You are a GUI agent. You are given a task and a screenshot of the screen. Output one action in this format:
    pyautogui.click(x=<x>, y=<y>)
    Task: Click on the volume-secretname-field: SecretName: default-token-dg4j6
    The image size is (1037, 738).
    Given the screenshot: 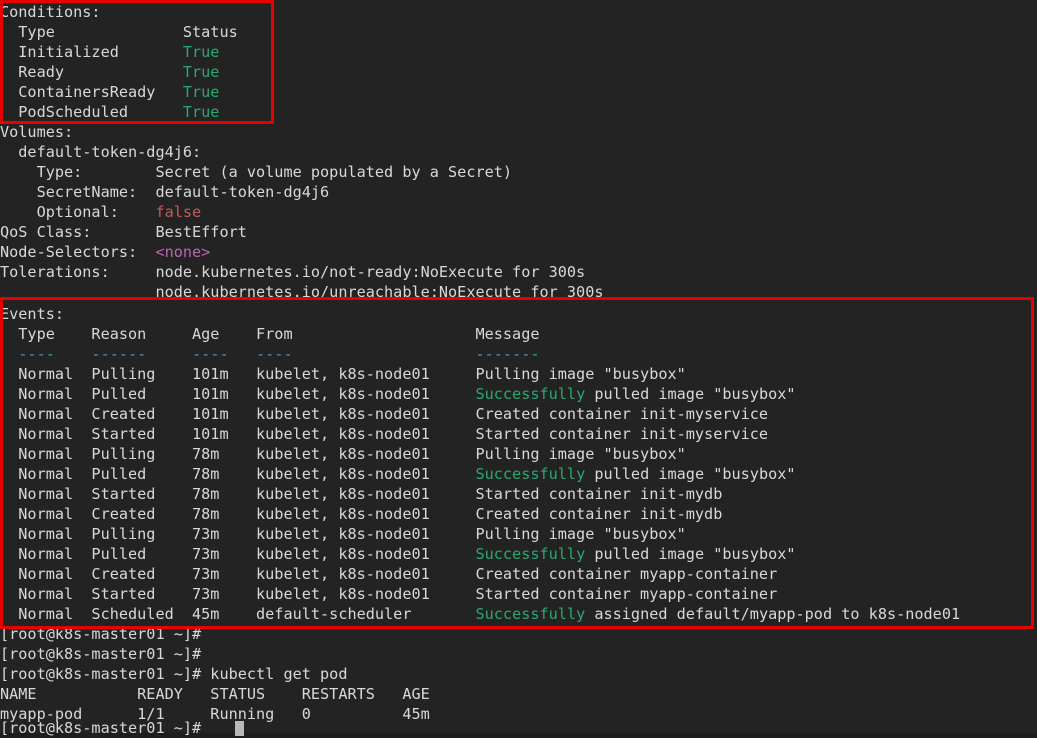 What is the action you would take?
    pyautogui.click(x=165, y=192)
    